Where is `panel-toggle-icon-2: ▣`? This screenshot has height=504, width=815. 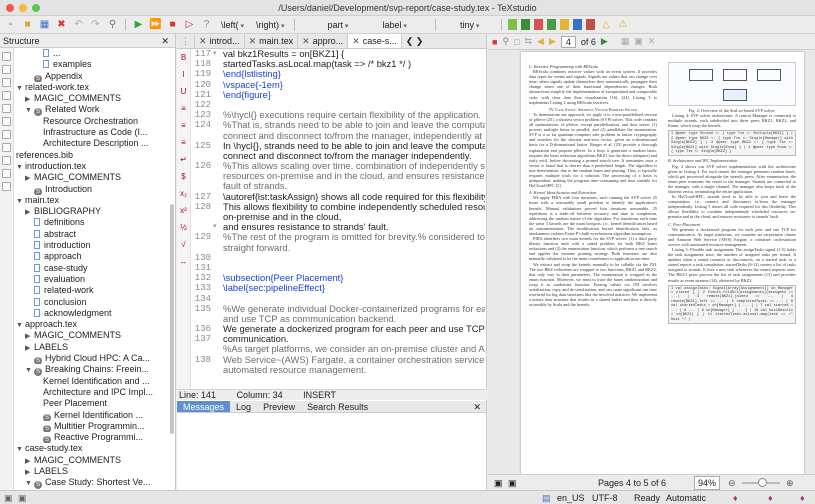 panel-toggle-icon-2: ▣ is located at coordinates (22, 497).